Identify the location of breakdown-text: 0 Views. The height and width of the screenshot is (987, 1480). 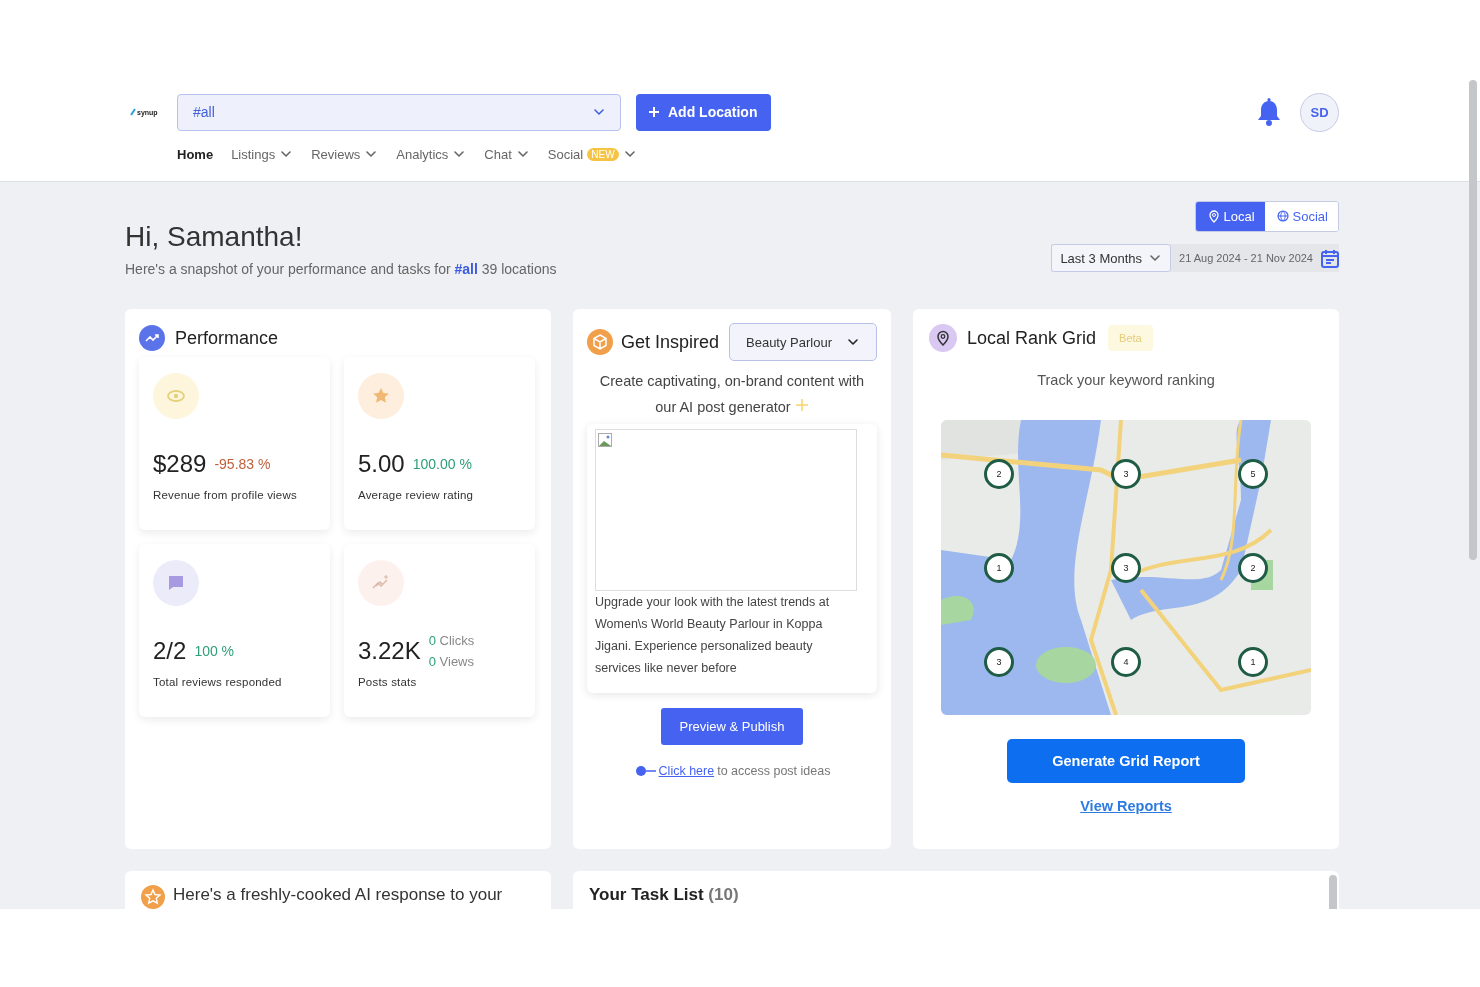
(451, 661).